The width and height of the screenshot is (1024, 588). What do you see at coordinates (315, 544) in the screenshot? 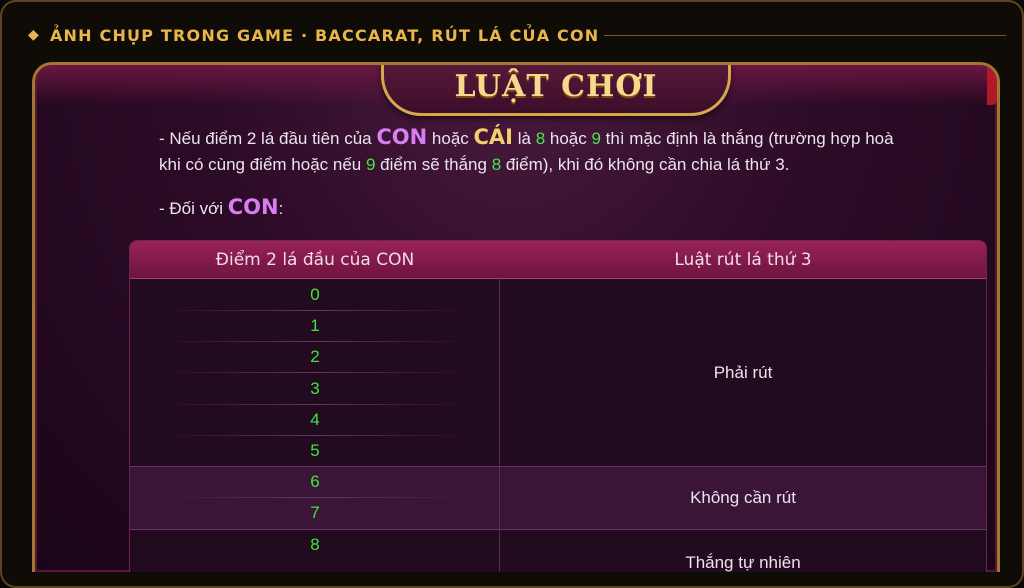
I see `table-row: 8` at bounding box center [315, 544].